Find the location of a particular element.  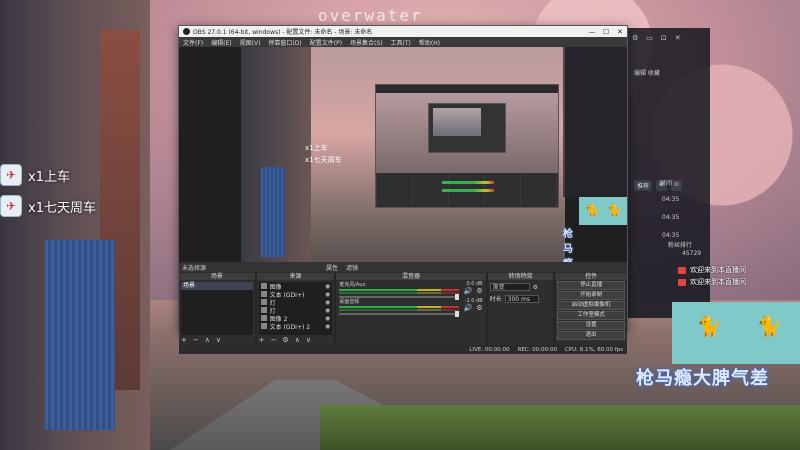

nested-obs-window-inner is located at coordinates (467, 128).